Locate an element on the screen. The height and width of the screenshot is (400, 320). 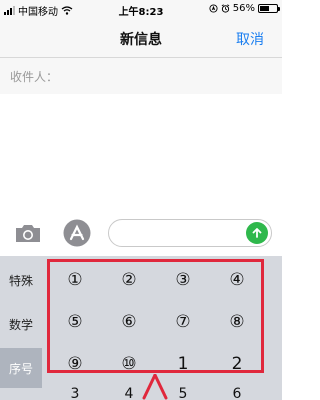
battery-icon is located at coordinates (269, 8).